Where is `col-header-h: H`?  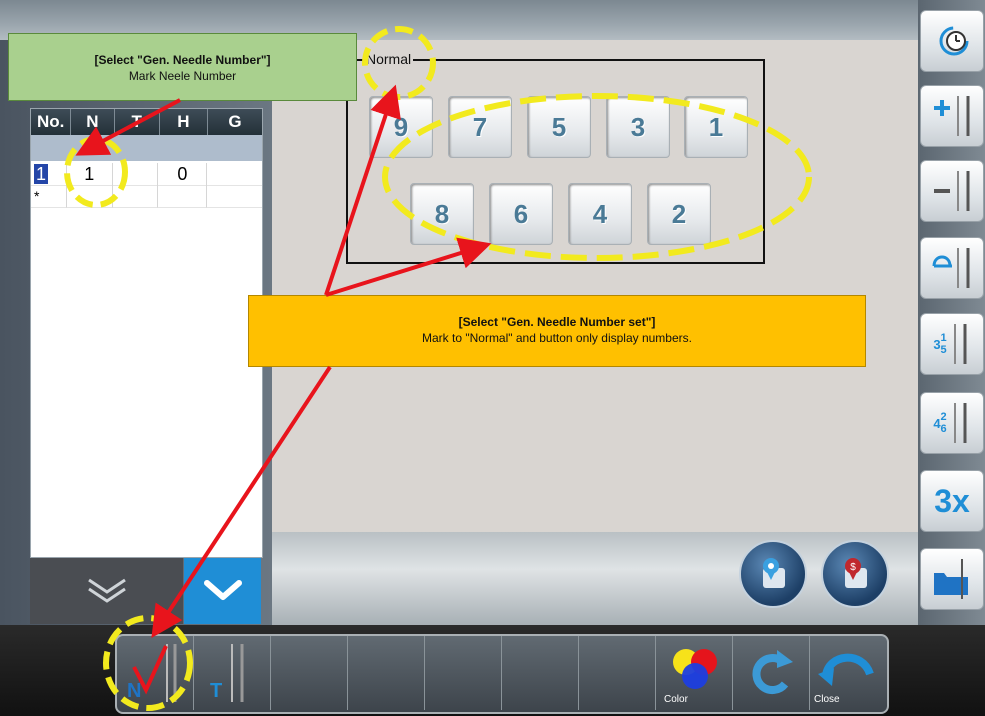 col-header-h: H is located at coordinates (184, 122).